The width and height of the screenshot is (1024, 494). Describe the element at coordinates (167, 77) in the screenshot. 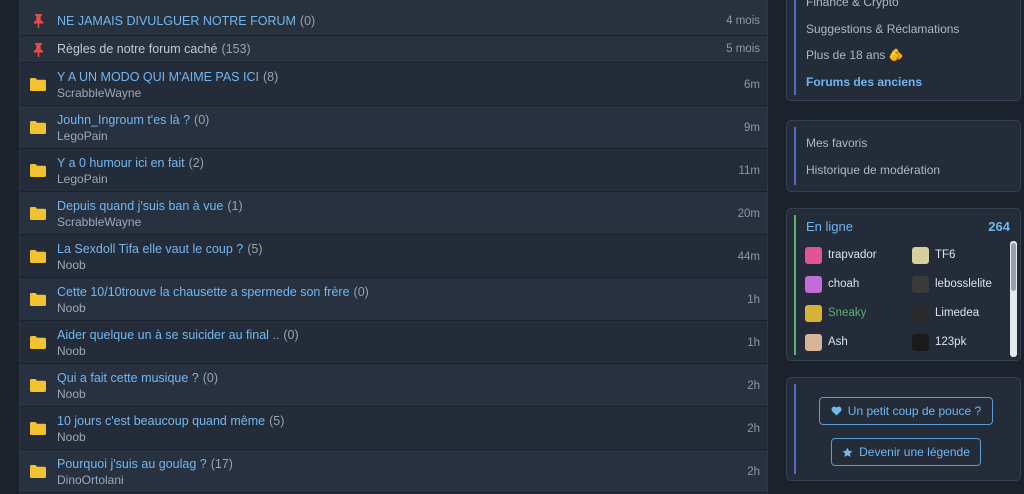

I see `topic-title: Y A UN MODO QUI M'AIME PAS ICI (8)` at that location.